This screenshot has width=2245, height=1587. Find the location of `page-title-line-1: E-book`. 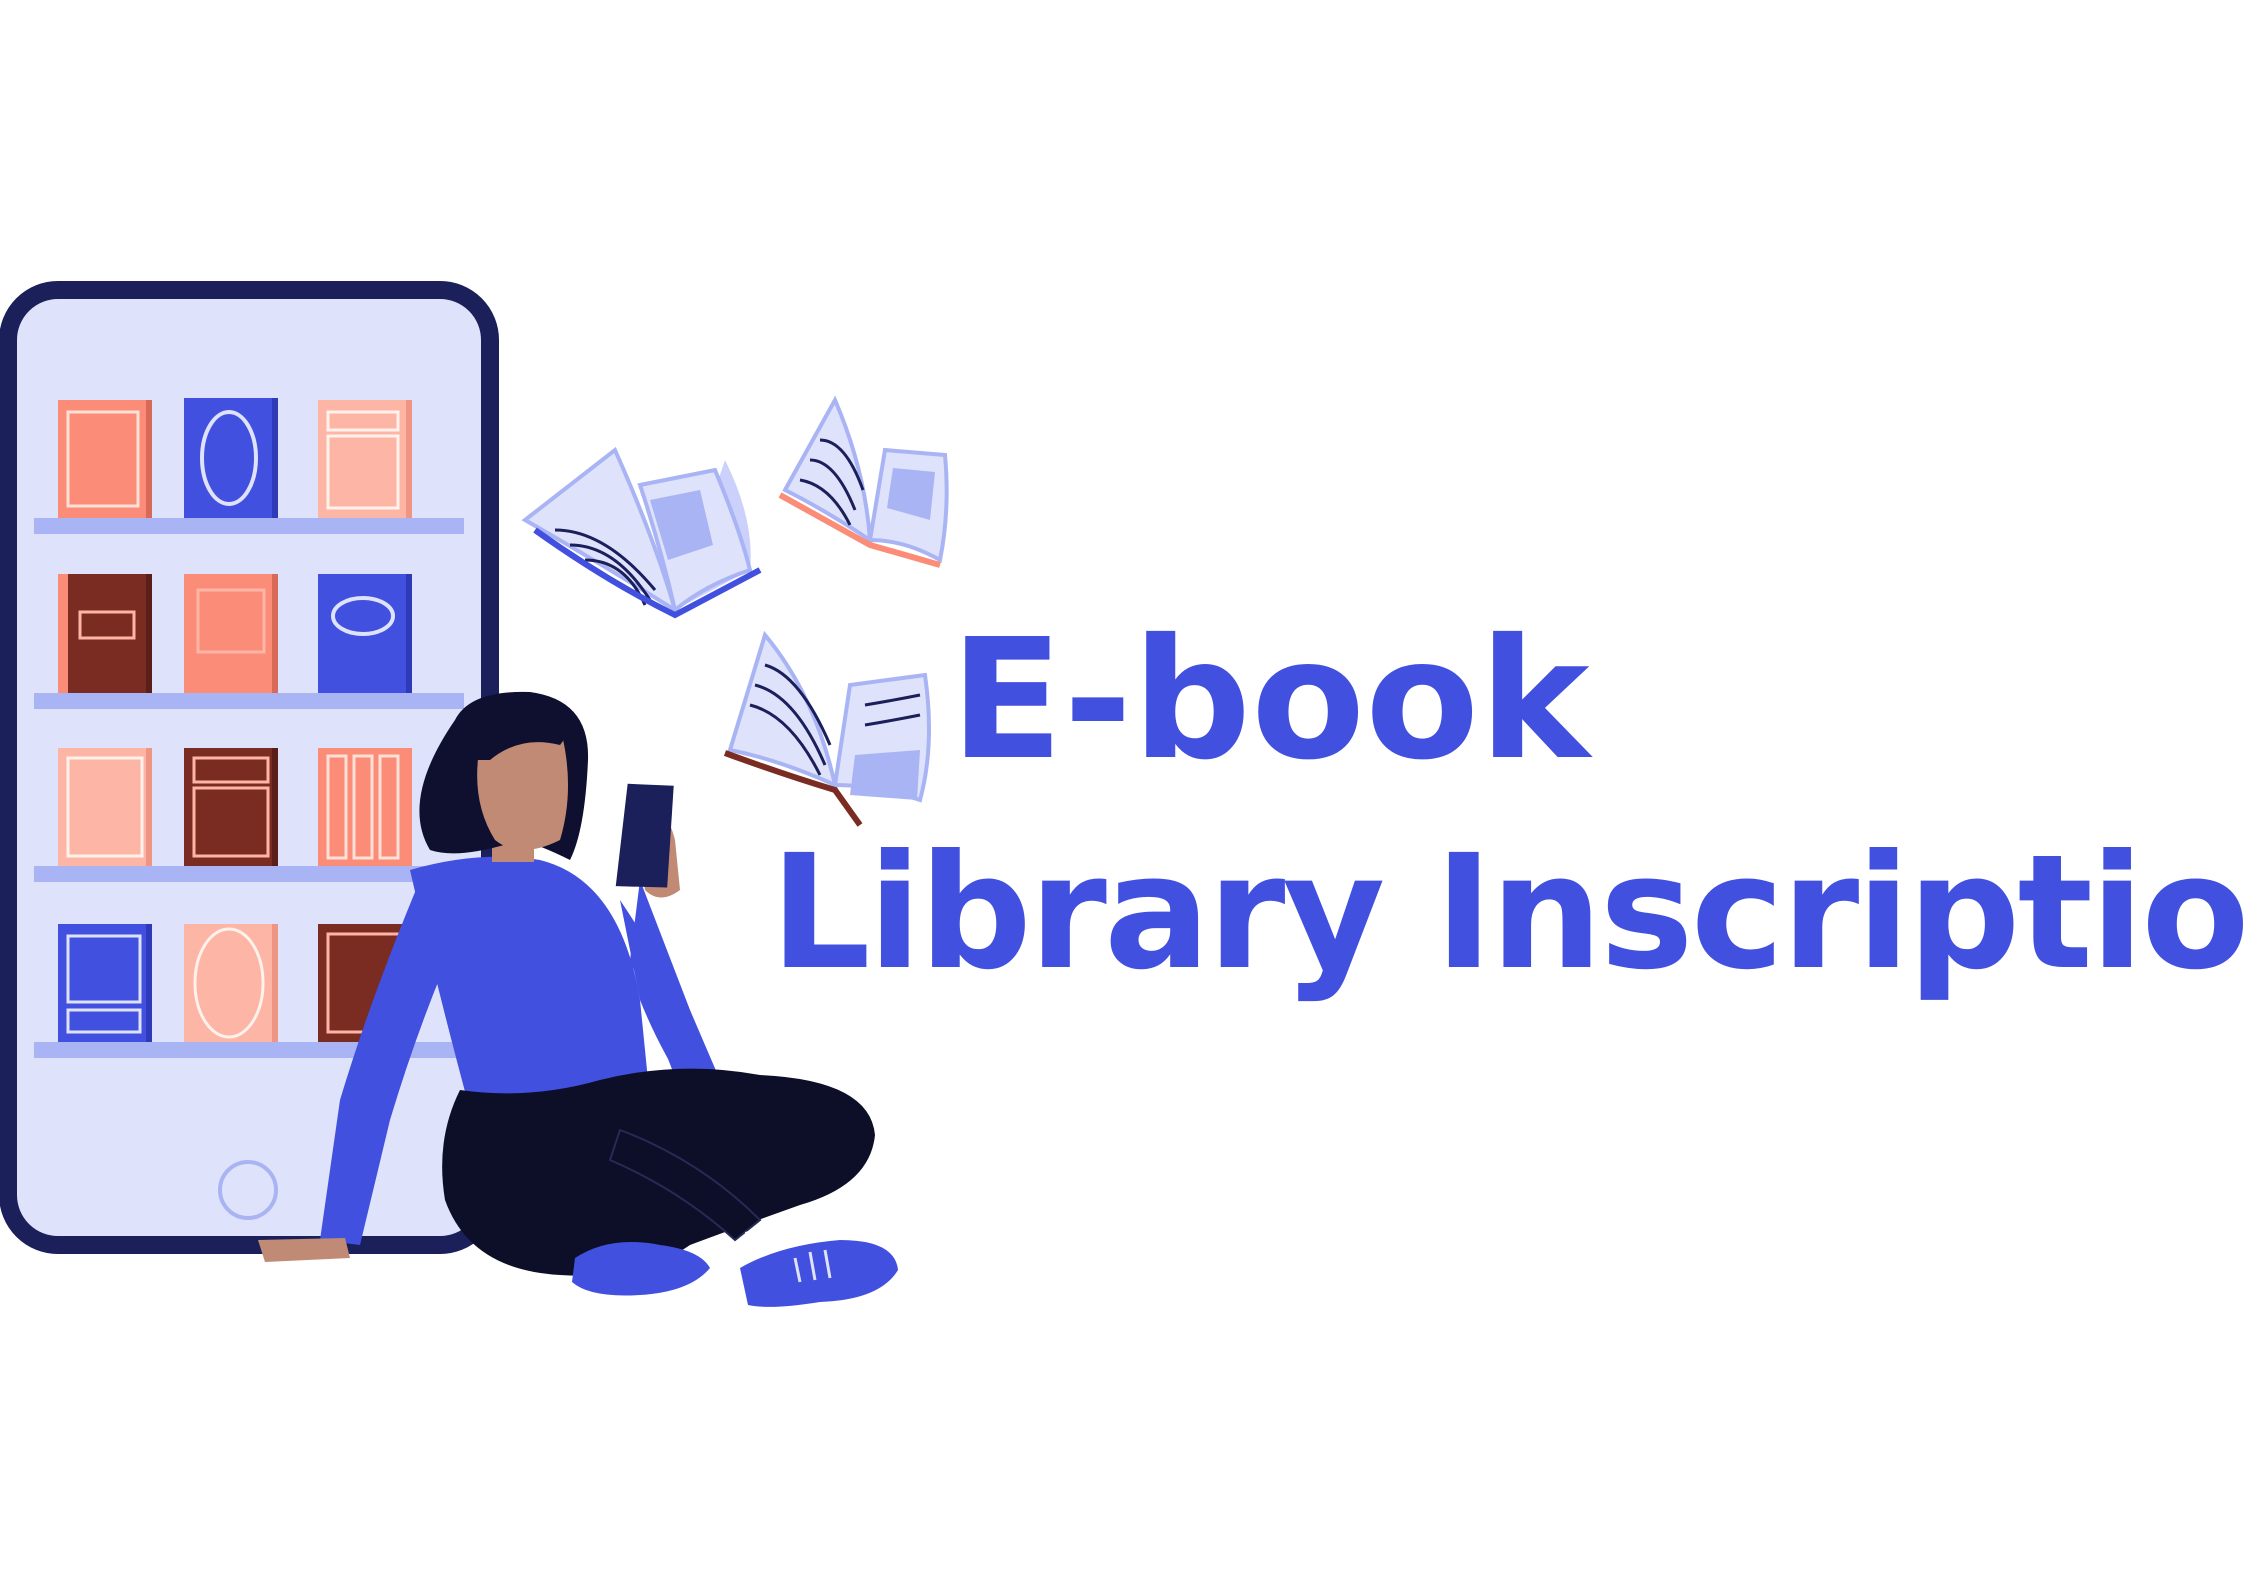

page-title-line-1: E-book is located at coordinates (1270, 700).